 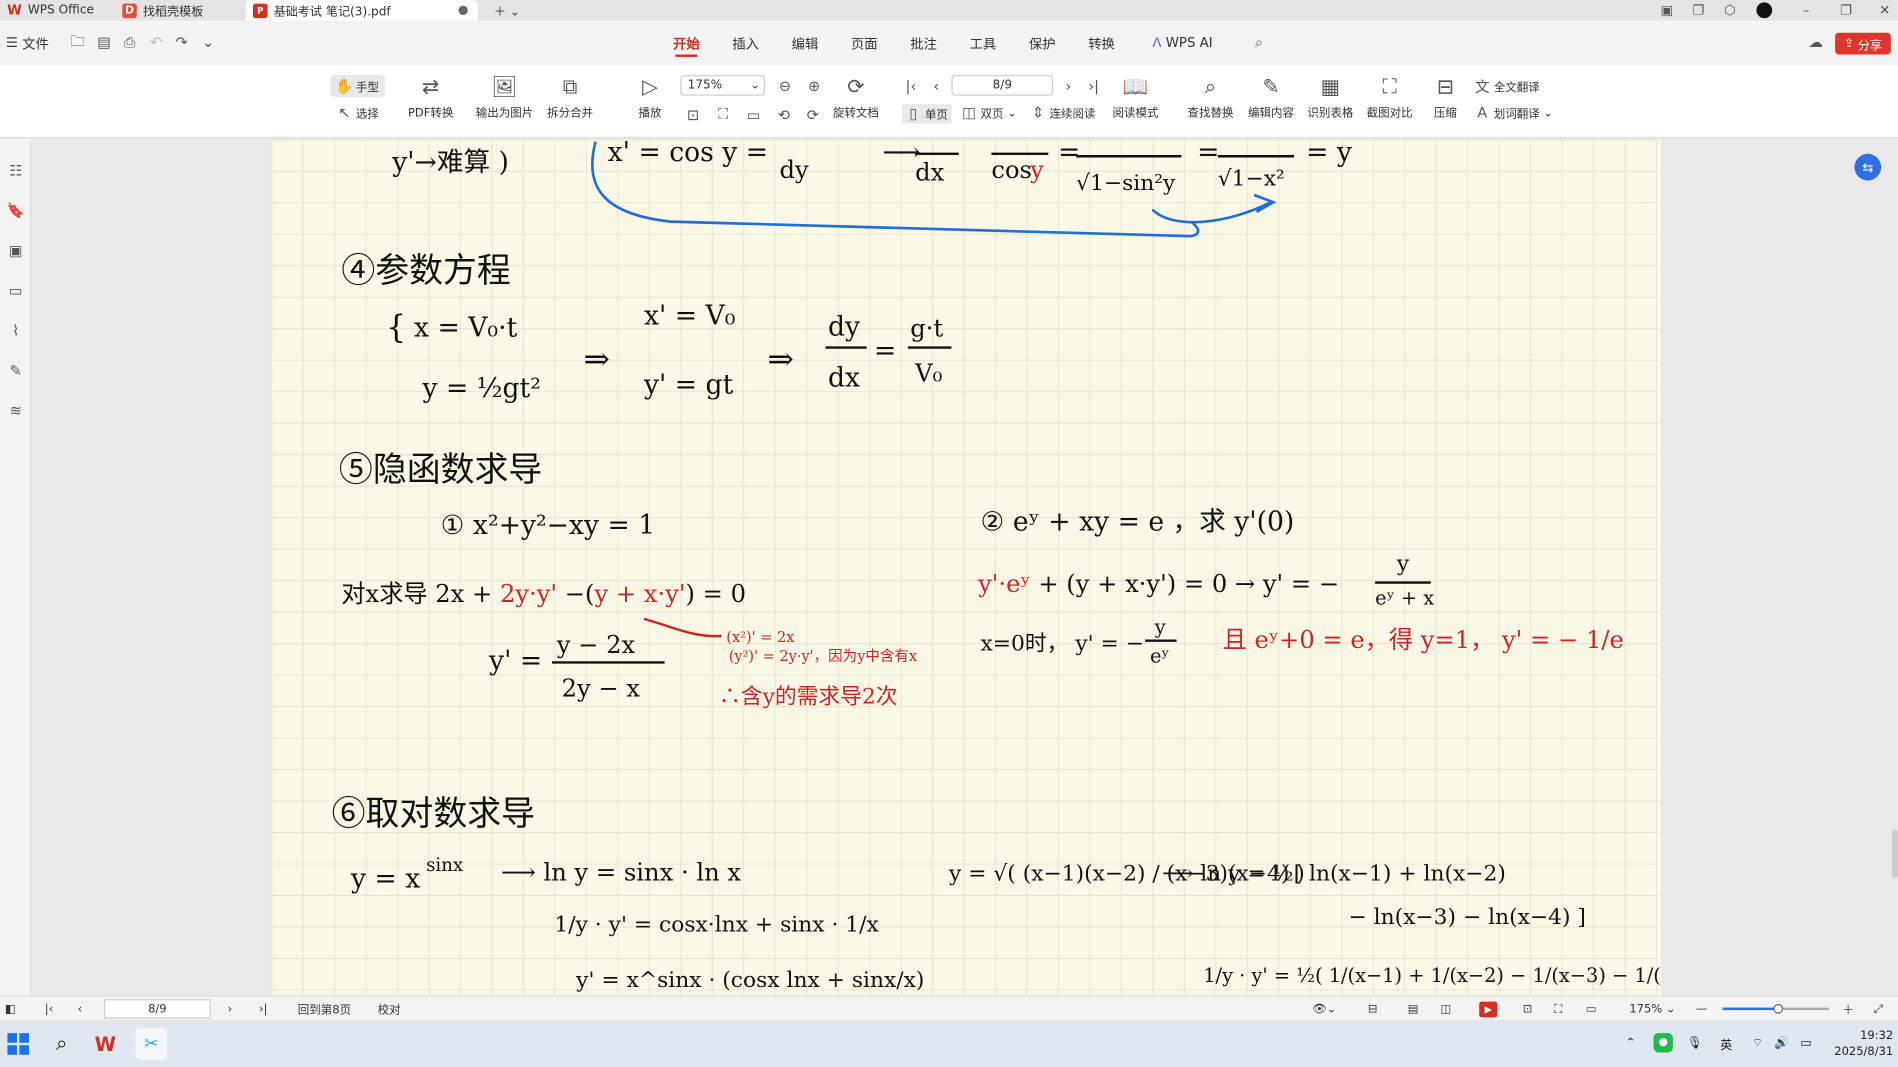 I want to click on minimize-icon: –, so click(x=1806, y=10).